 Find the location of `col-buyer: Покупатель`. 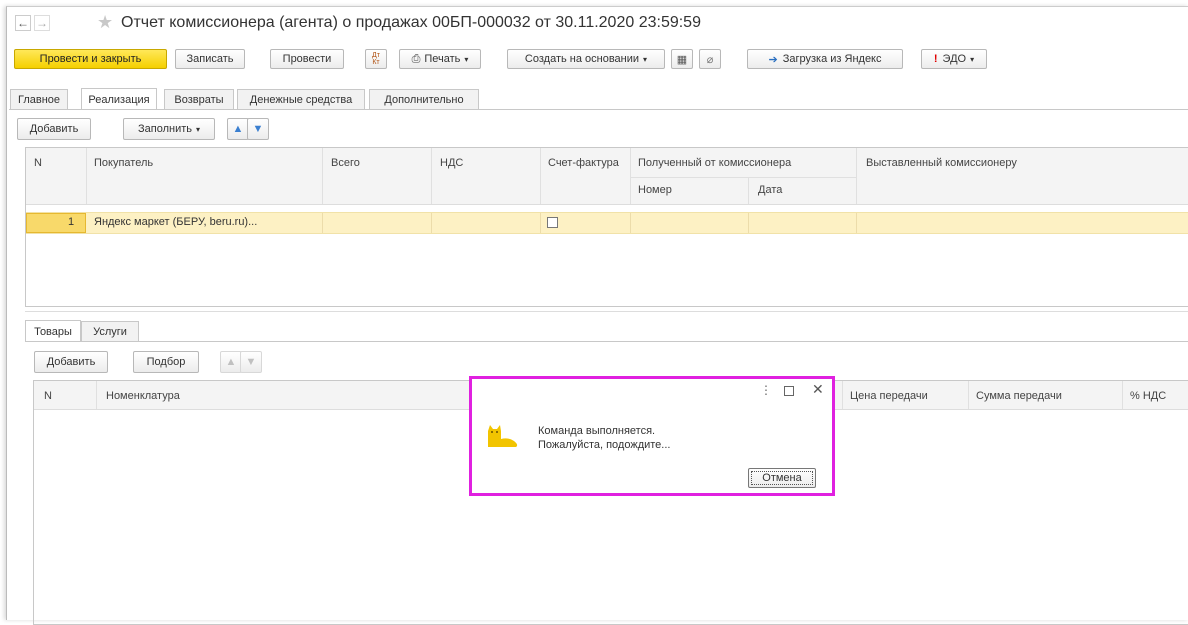

col-buyer: Покупатель is located at coordinates (124, 163).